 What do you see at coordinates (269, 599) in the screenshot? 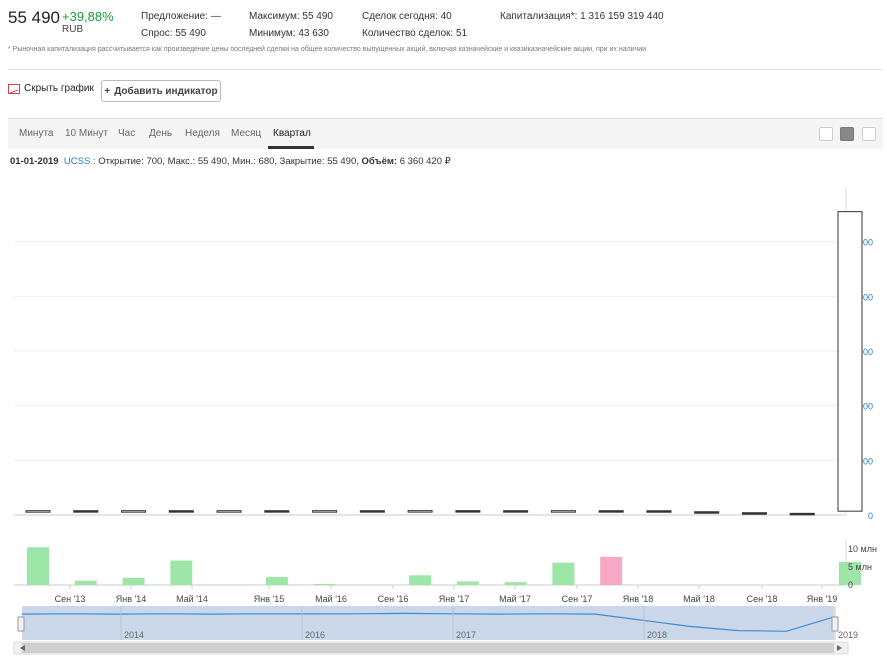
I see `x-tick-label: Янв '15` at bounding box center [269, 599].